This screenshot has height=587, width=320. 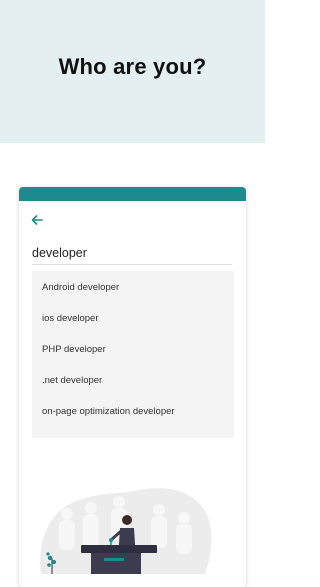 I want to click on suggestion-item: PHP developer, so click(x=74, y=349).